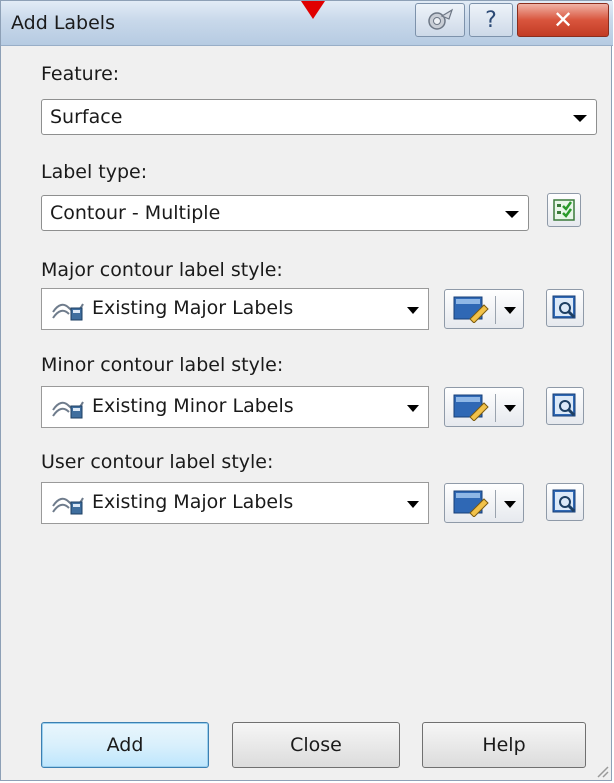 Image resolution: width=614 pixels, height=783 pixels. What do you see at coordinates (162, 365) in the screenshot?
I see `minor-style-label: Minor contour label style:` at bounding box center [162, 365].